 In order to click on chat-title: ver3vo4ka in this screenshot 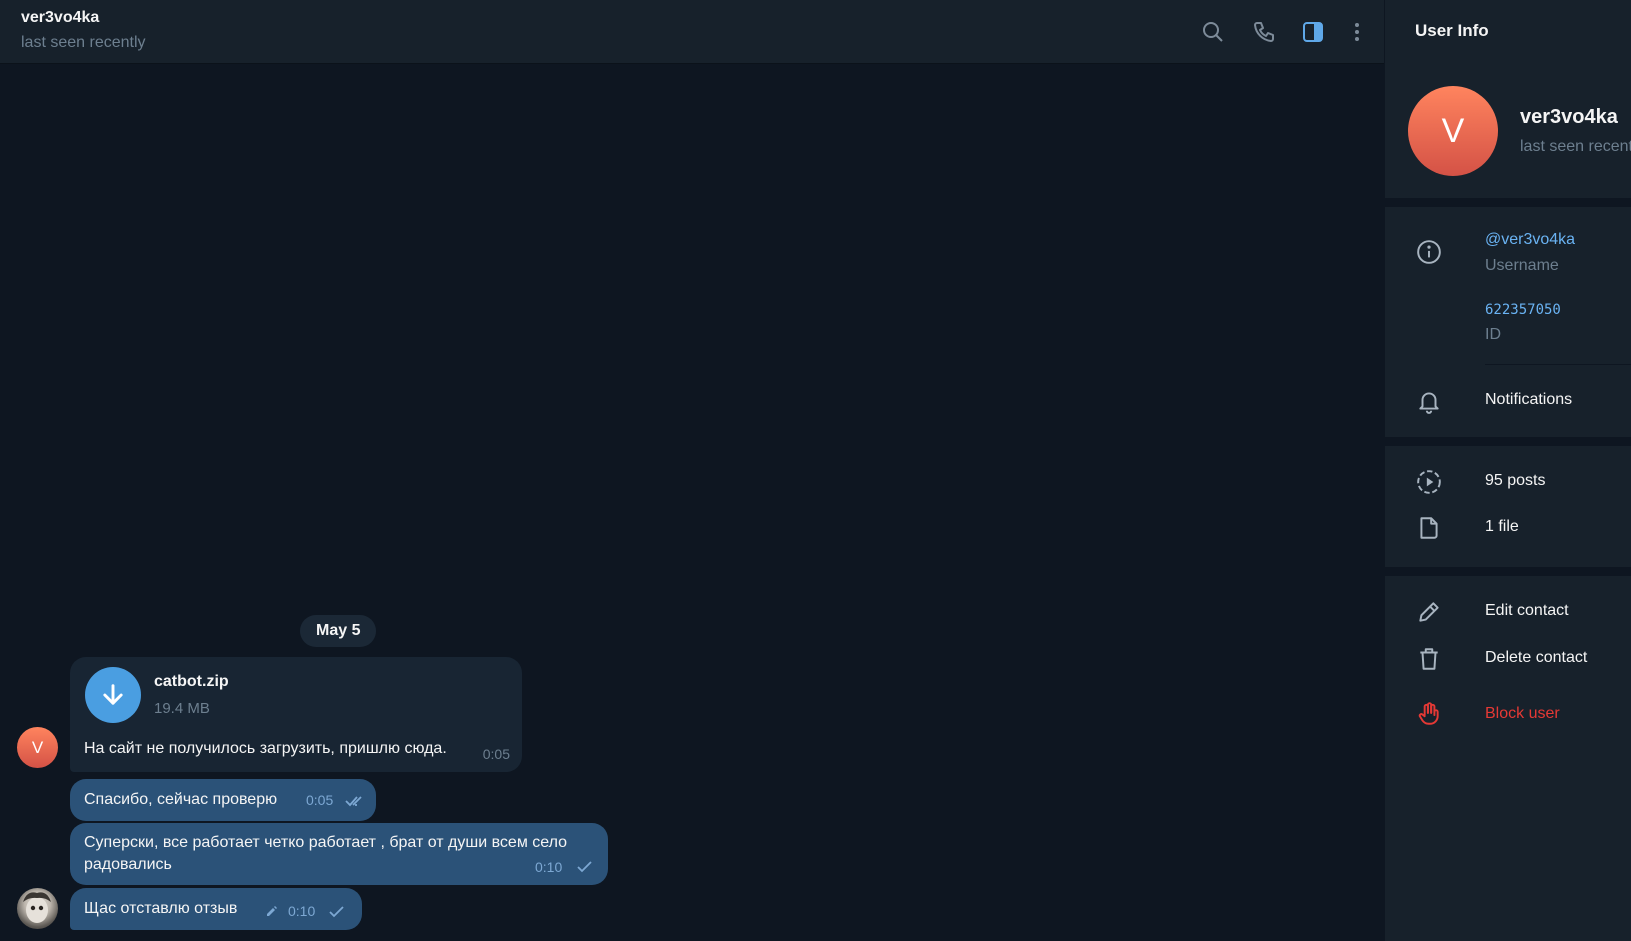, I will do `click(60, 18)`.